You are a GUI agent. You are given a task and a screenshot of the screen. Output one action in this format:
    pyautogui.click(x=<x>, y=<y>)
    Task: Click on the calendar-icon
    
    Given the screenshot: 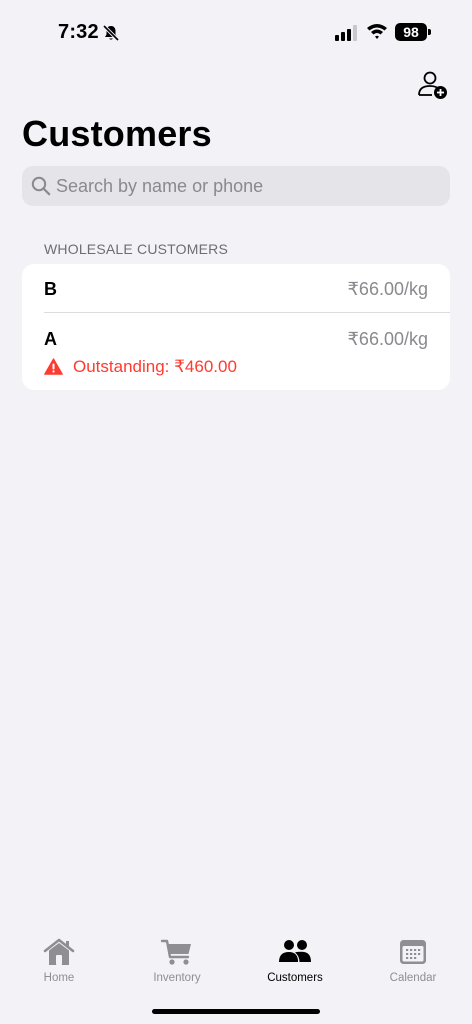 What is the action you would take?
    pyautogui.click(x=413, y=952)
    